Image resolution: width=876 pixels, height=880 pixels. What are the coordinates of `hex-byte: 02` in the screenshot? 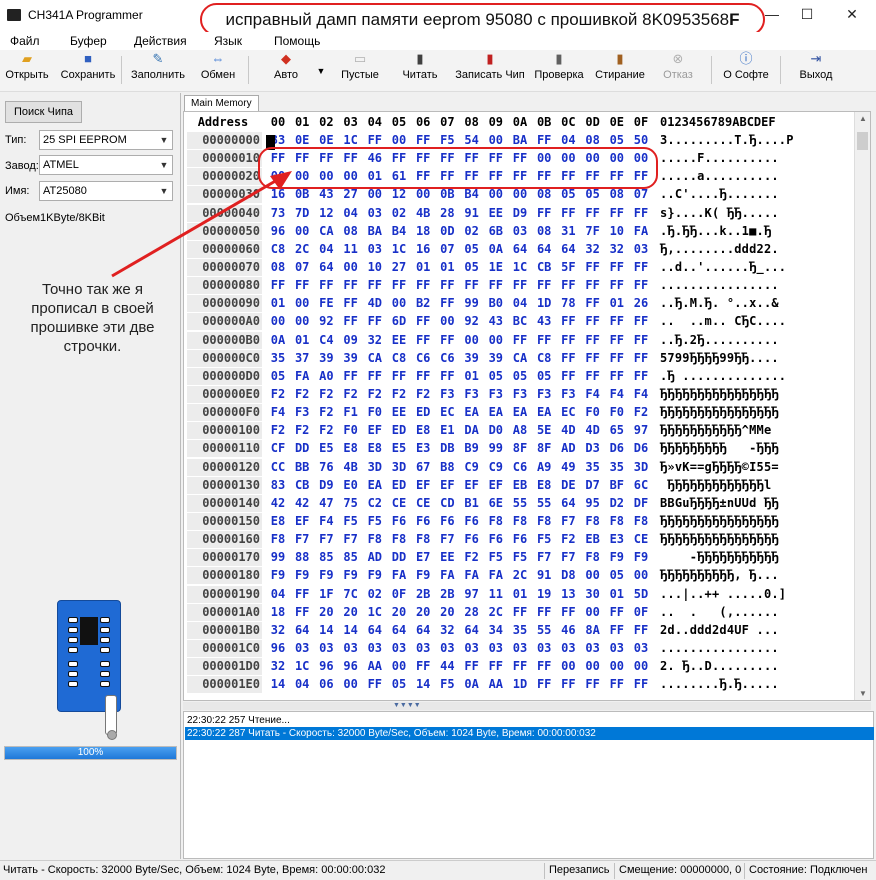 It's located at (375, 594).